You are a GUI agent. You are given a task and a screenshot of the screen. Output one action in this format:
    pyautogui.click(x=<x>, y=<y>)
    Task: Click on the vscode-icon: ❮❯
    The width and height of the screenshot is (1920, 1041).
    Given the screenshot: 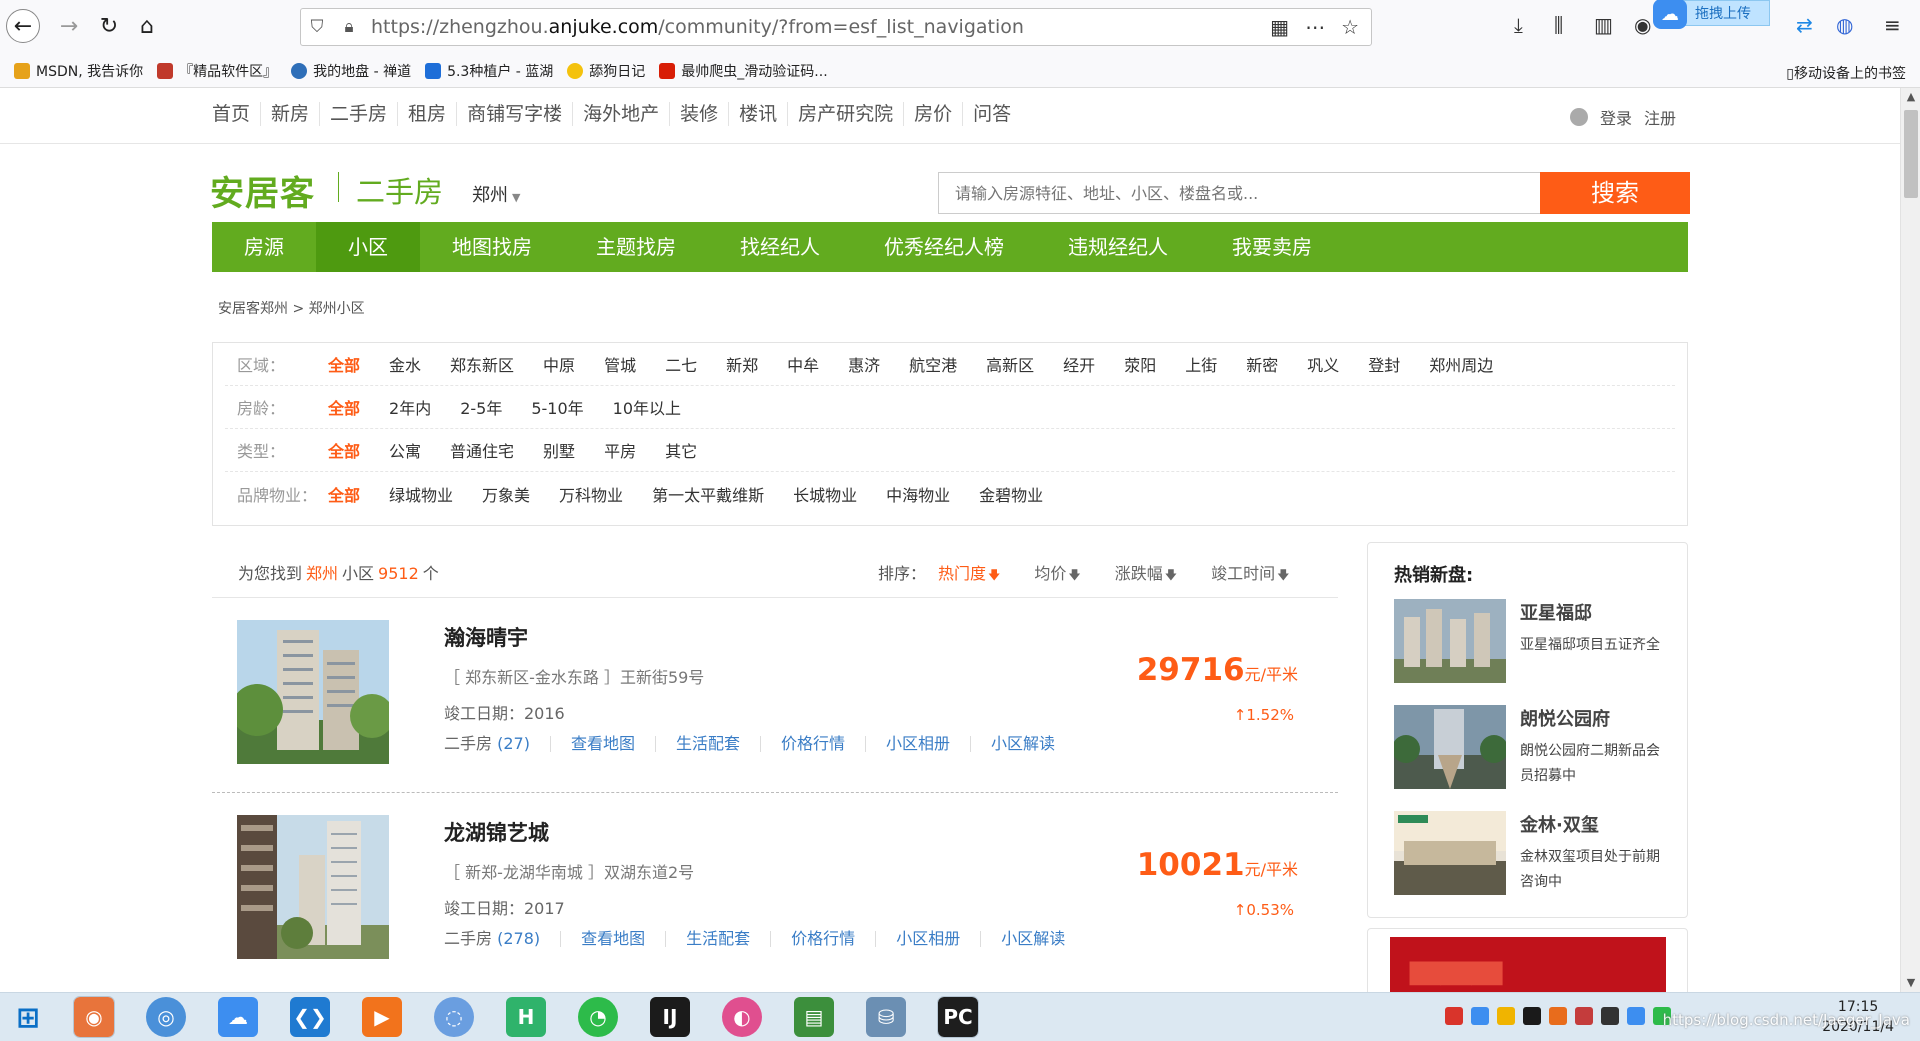 What is the action you would take?
    pyautogui.click(x=310, y=1017)
    